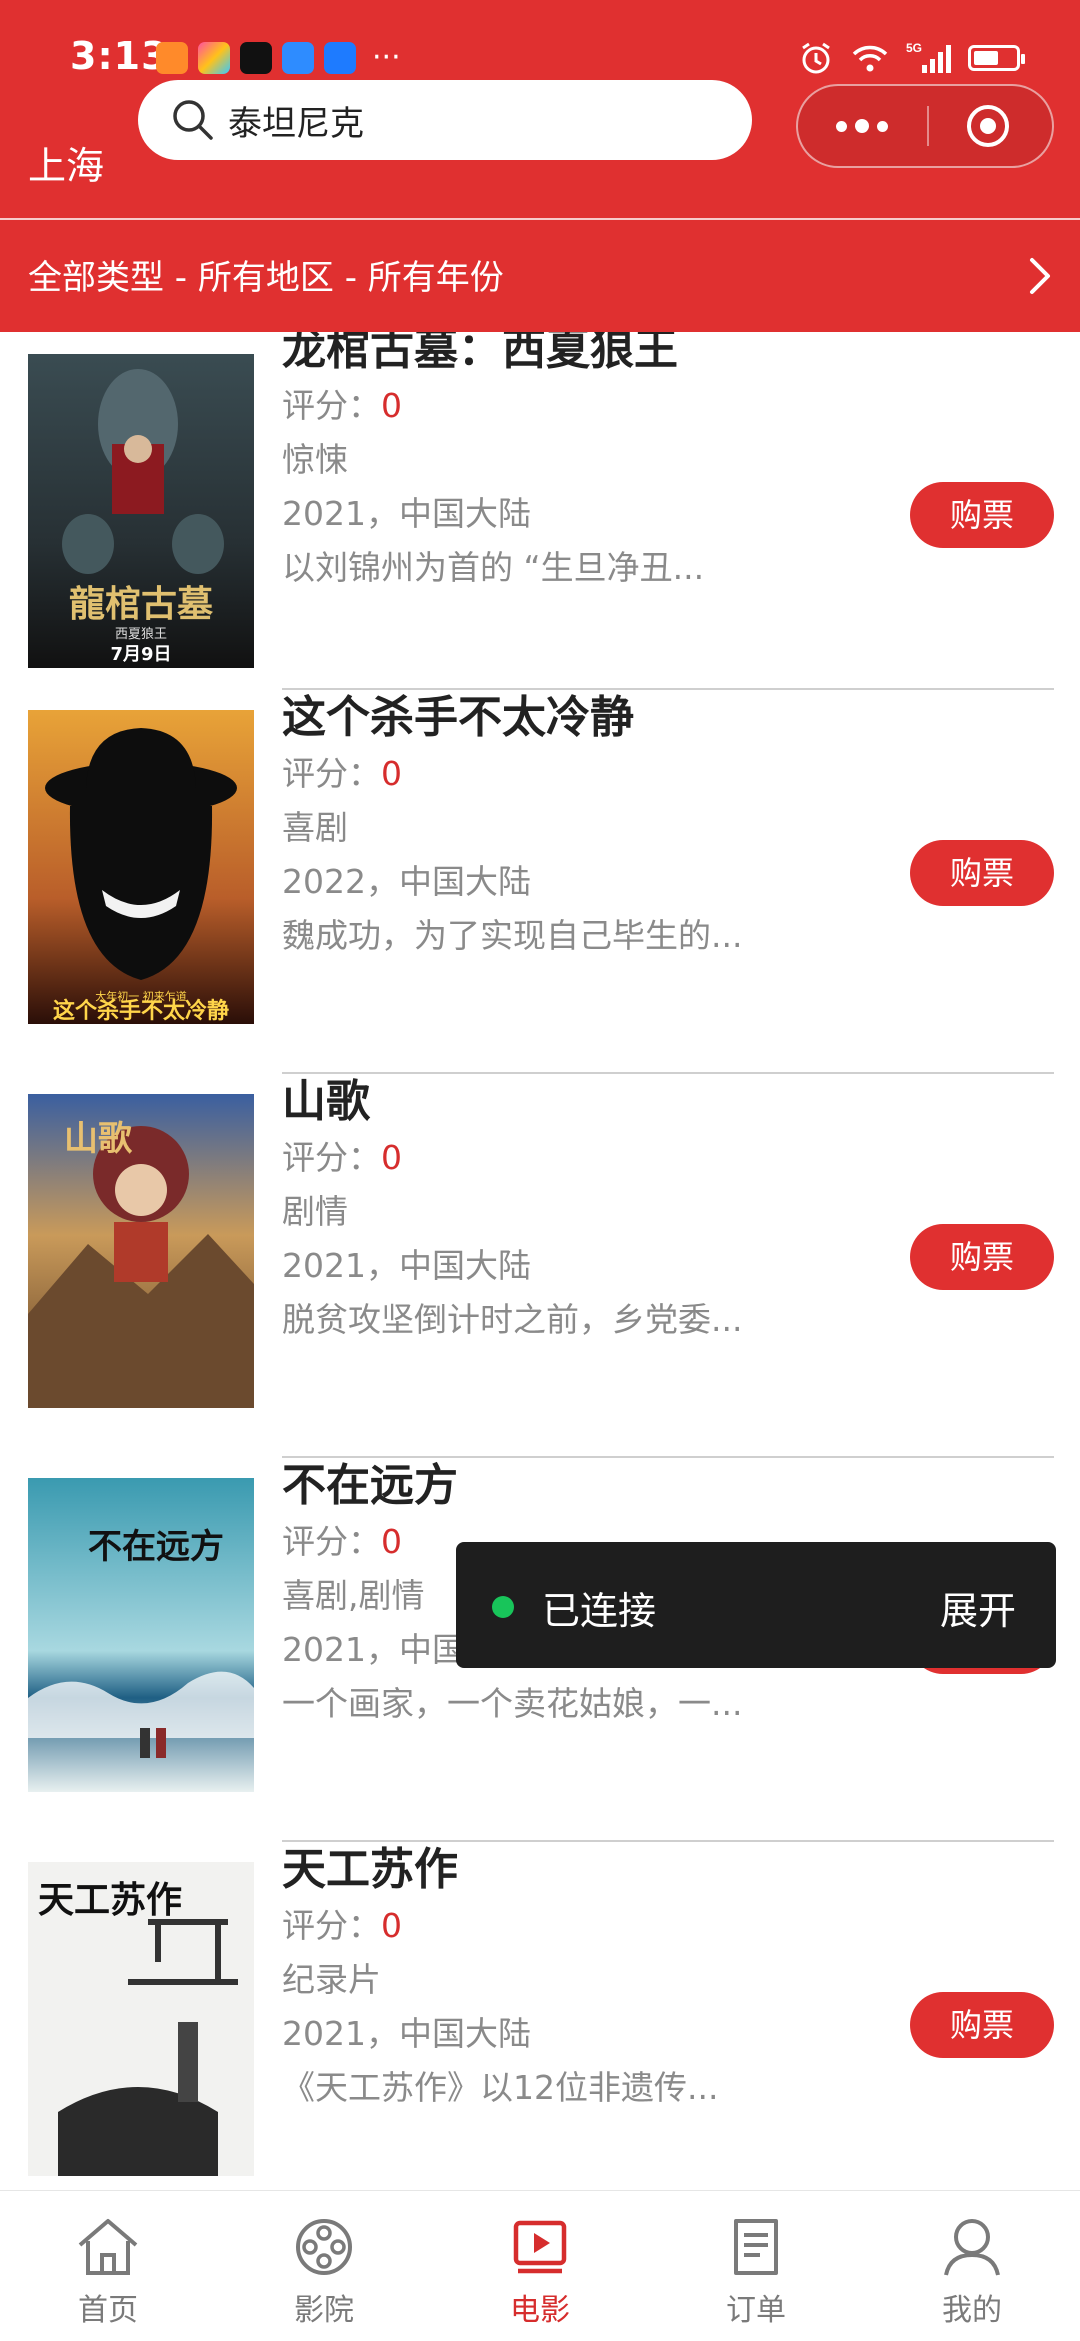 The image size is (1080, 2341). I want to click on svg-text: 西夏狼王, so click(141, 634).